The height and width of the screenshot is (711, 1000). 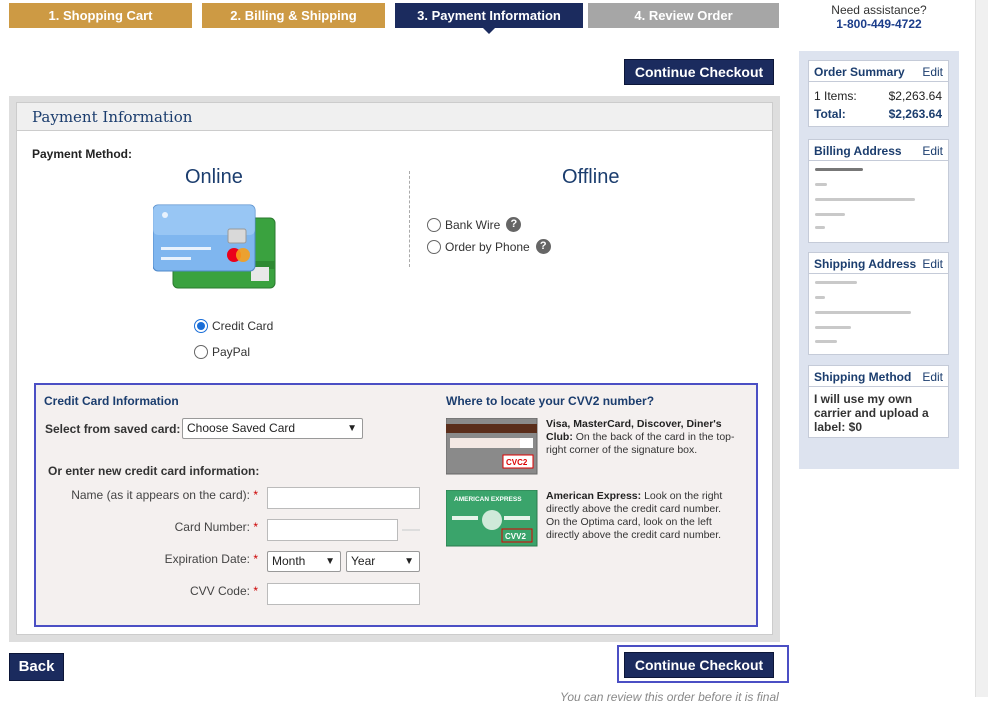 I want to click on cvv2-label: CVV2, so click(x=515, y=536).